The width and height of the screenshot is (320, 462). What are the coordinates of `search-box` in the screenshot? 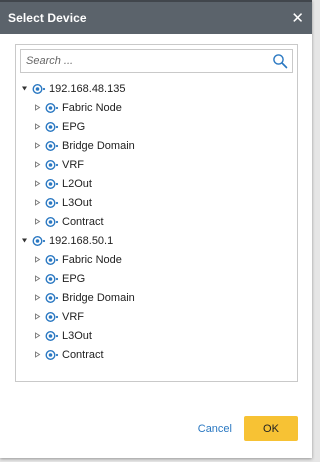 It's located at (156, 61).